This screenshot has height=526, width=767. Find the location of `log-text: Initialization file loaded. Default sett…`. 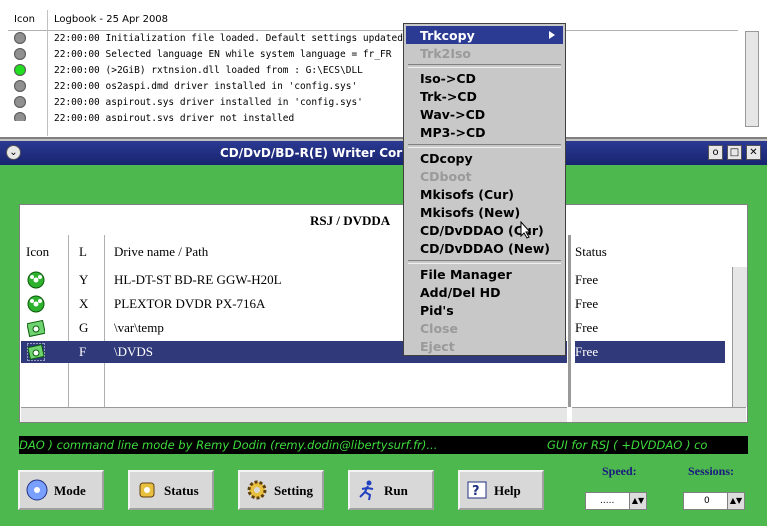

log-text: Initialization file loaded. Default sett… is located at coordinates (254, 38).